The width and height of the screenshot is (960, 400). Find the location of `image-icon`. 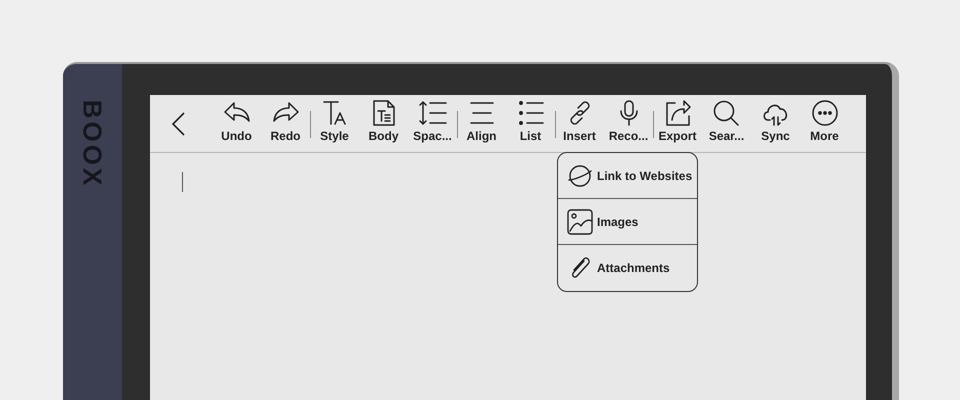

image-icon is located at coordinates (580, 222).